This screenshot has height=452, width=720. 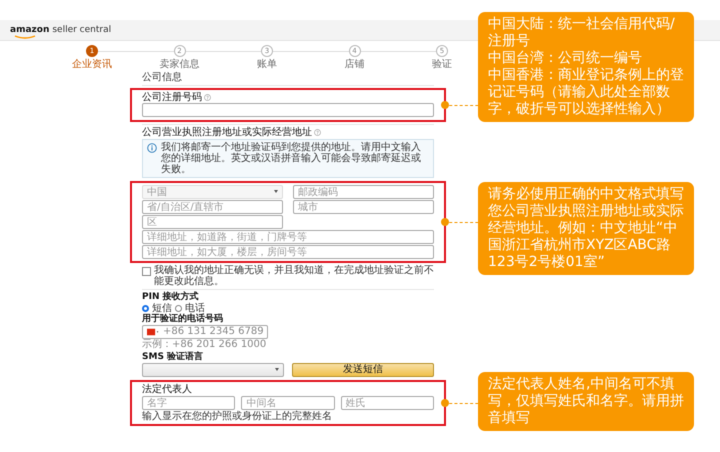 I want to click on checkbox-label: 我确认我的地址正确无误，并且我知道，在完成地址验证之前不能更改此信息。, so click(x=294, y=276).